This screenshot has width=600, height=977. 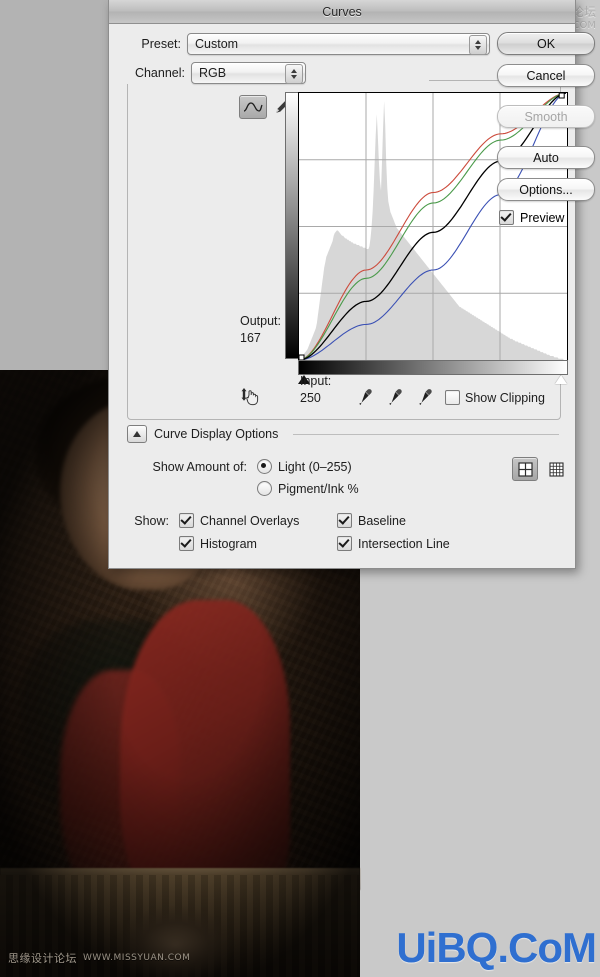 I want to click on photo-basin-rim, so click(x=180, y=879).